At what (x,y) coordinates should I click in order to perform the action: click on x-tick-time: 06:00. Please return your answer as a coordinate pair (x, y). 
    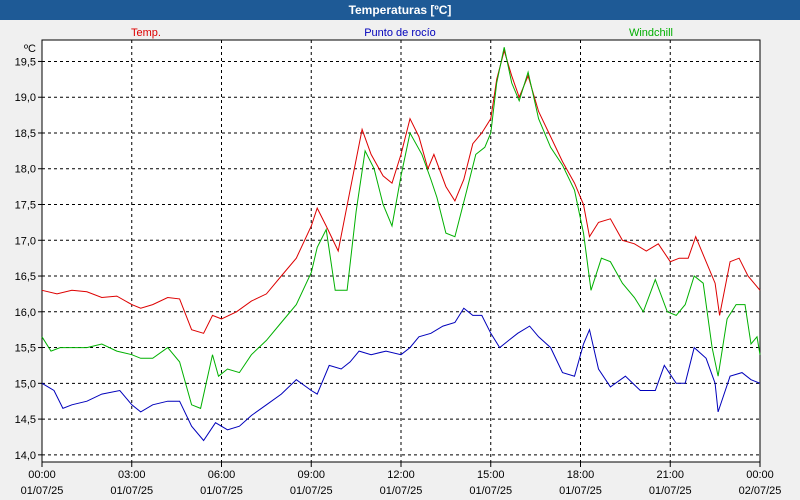
    Looking at the image, I should click on (222, 475).